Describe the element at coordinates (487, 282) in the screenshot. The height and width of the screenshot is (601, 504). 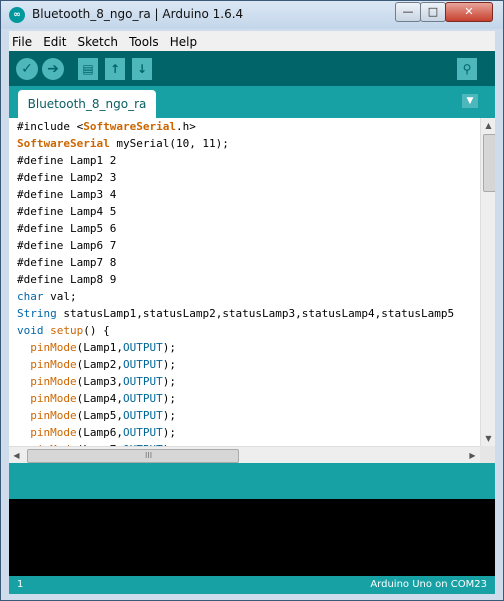
I see `vertical-scrollbar: ▲ ▼` at that location.